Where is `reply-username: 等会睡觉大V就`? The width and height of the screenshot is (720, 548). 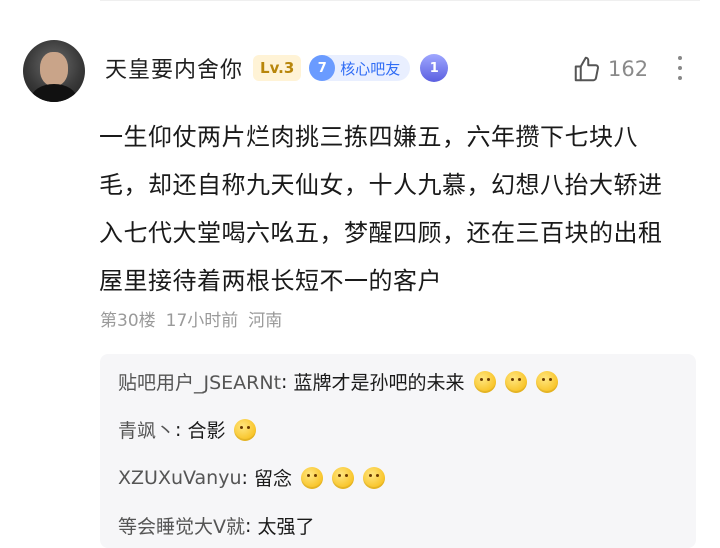 reply-username: 等会睡觉大V就 is located at coordinates (181, 525).